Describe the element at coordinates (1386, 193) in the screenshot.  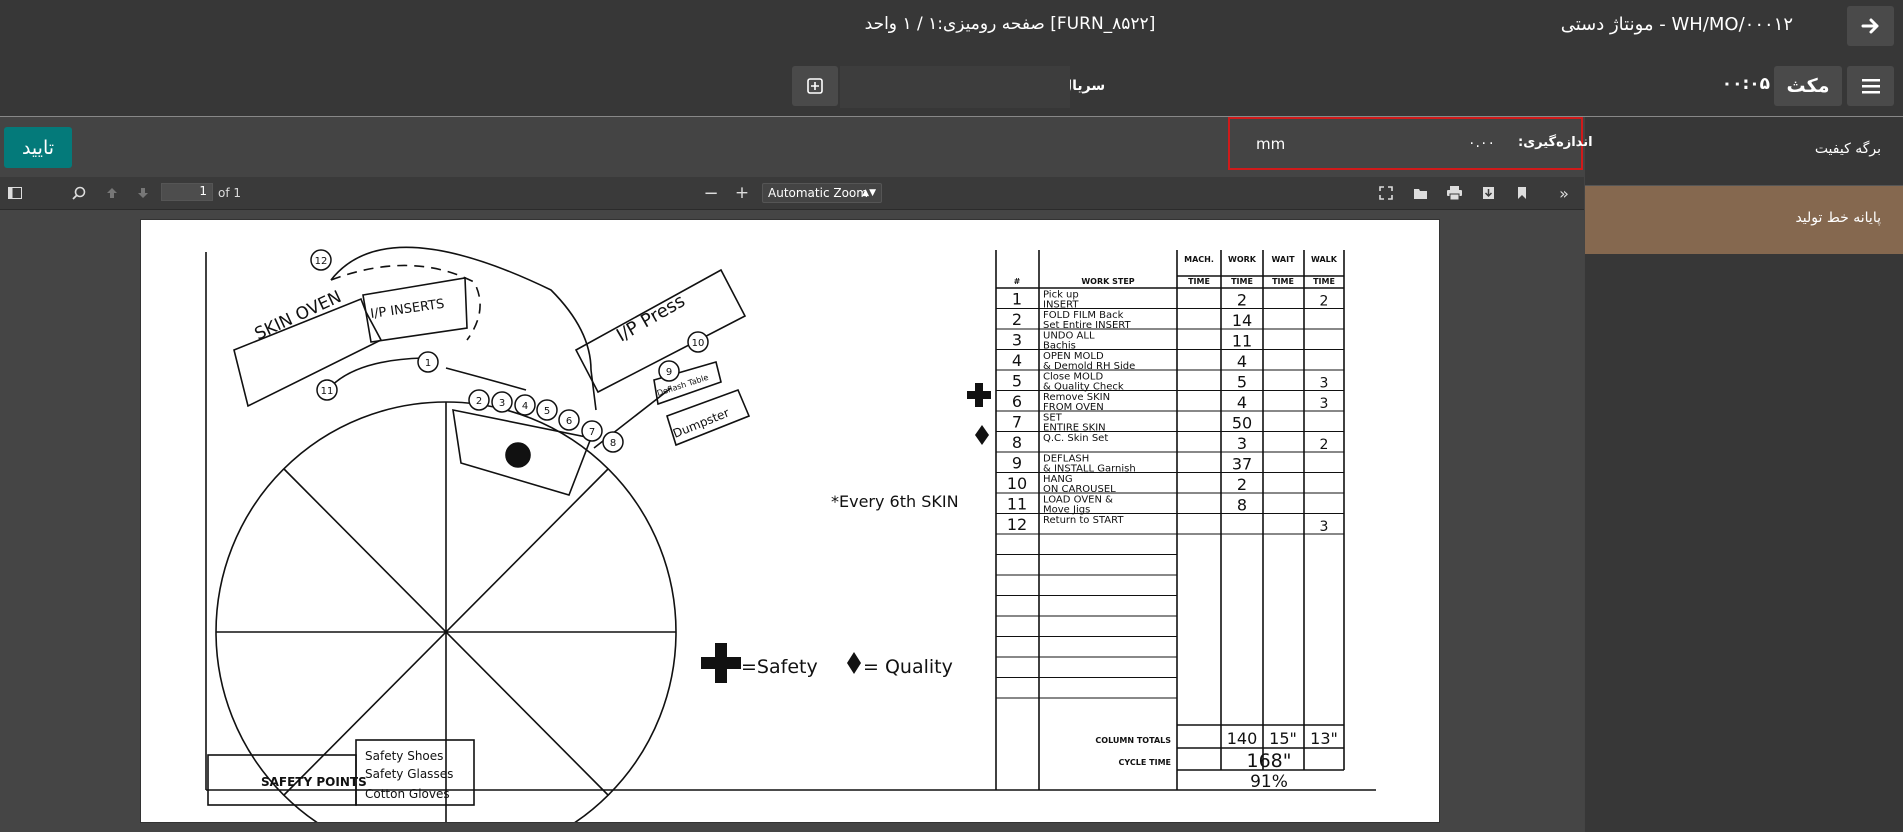
I see `presentation-mode-icon` at that location.